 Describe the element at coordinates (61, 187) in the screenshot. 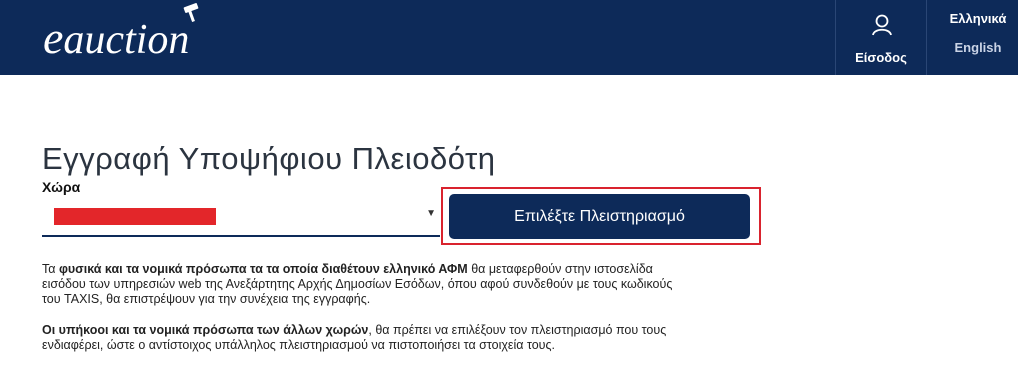

I see `country-label: Χώρα` at that location.